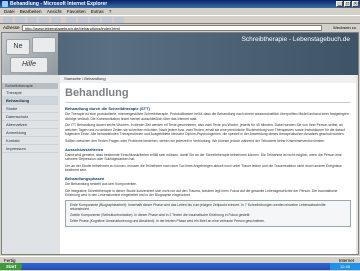 The width and height of the screenshot is (360, 271). What do you see at coordinates (180, 19) in the screenshot?
I see `toolbar` at bounding box center [180, 19].